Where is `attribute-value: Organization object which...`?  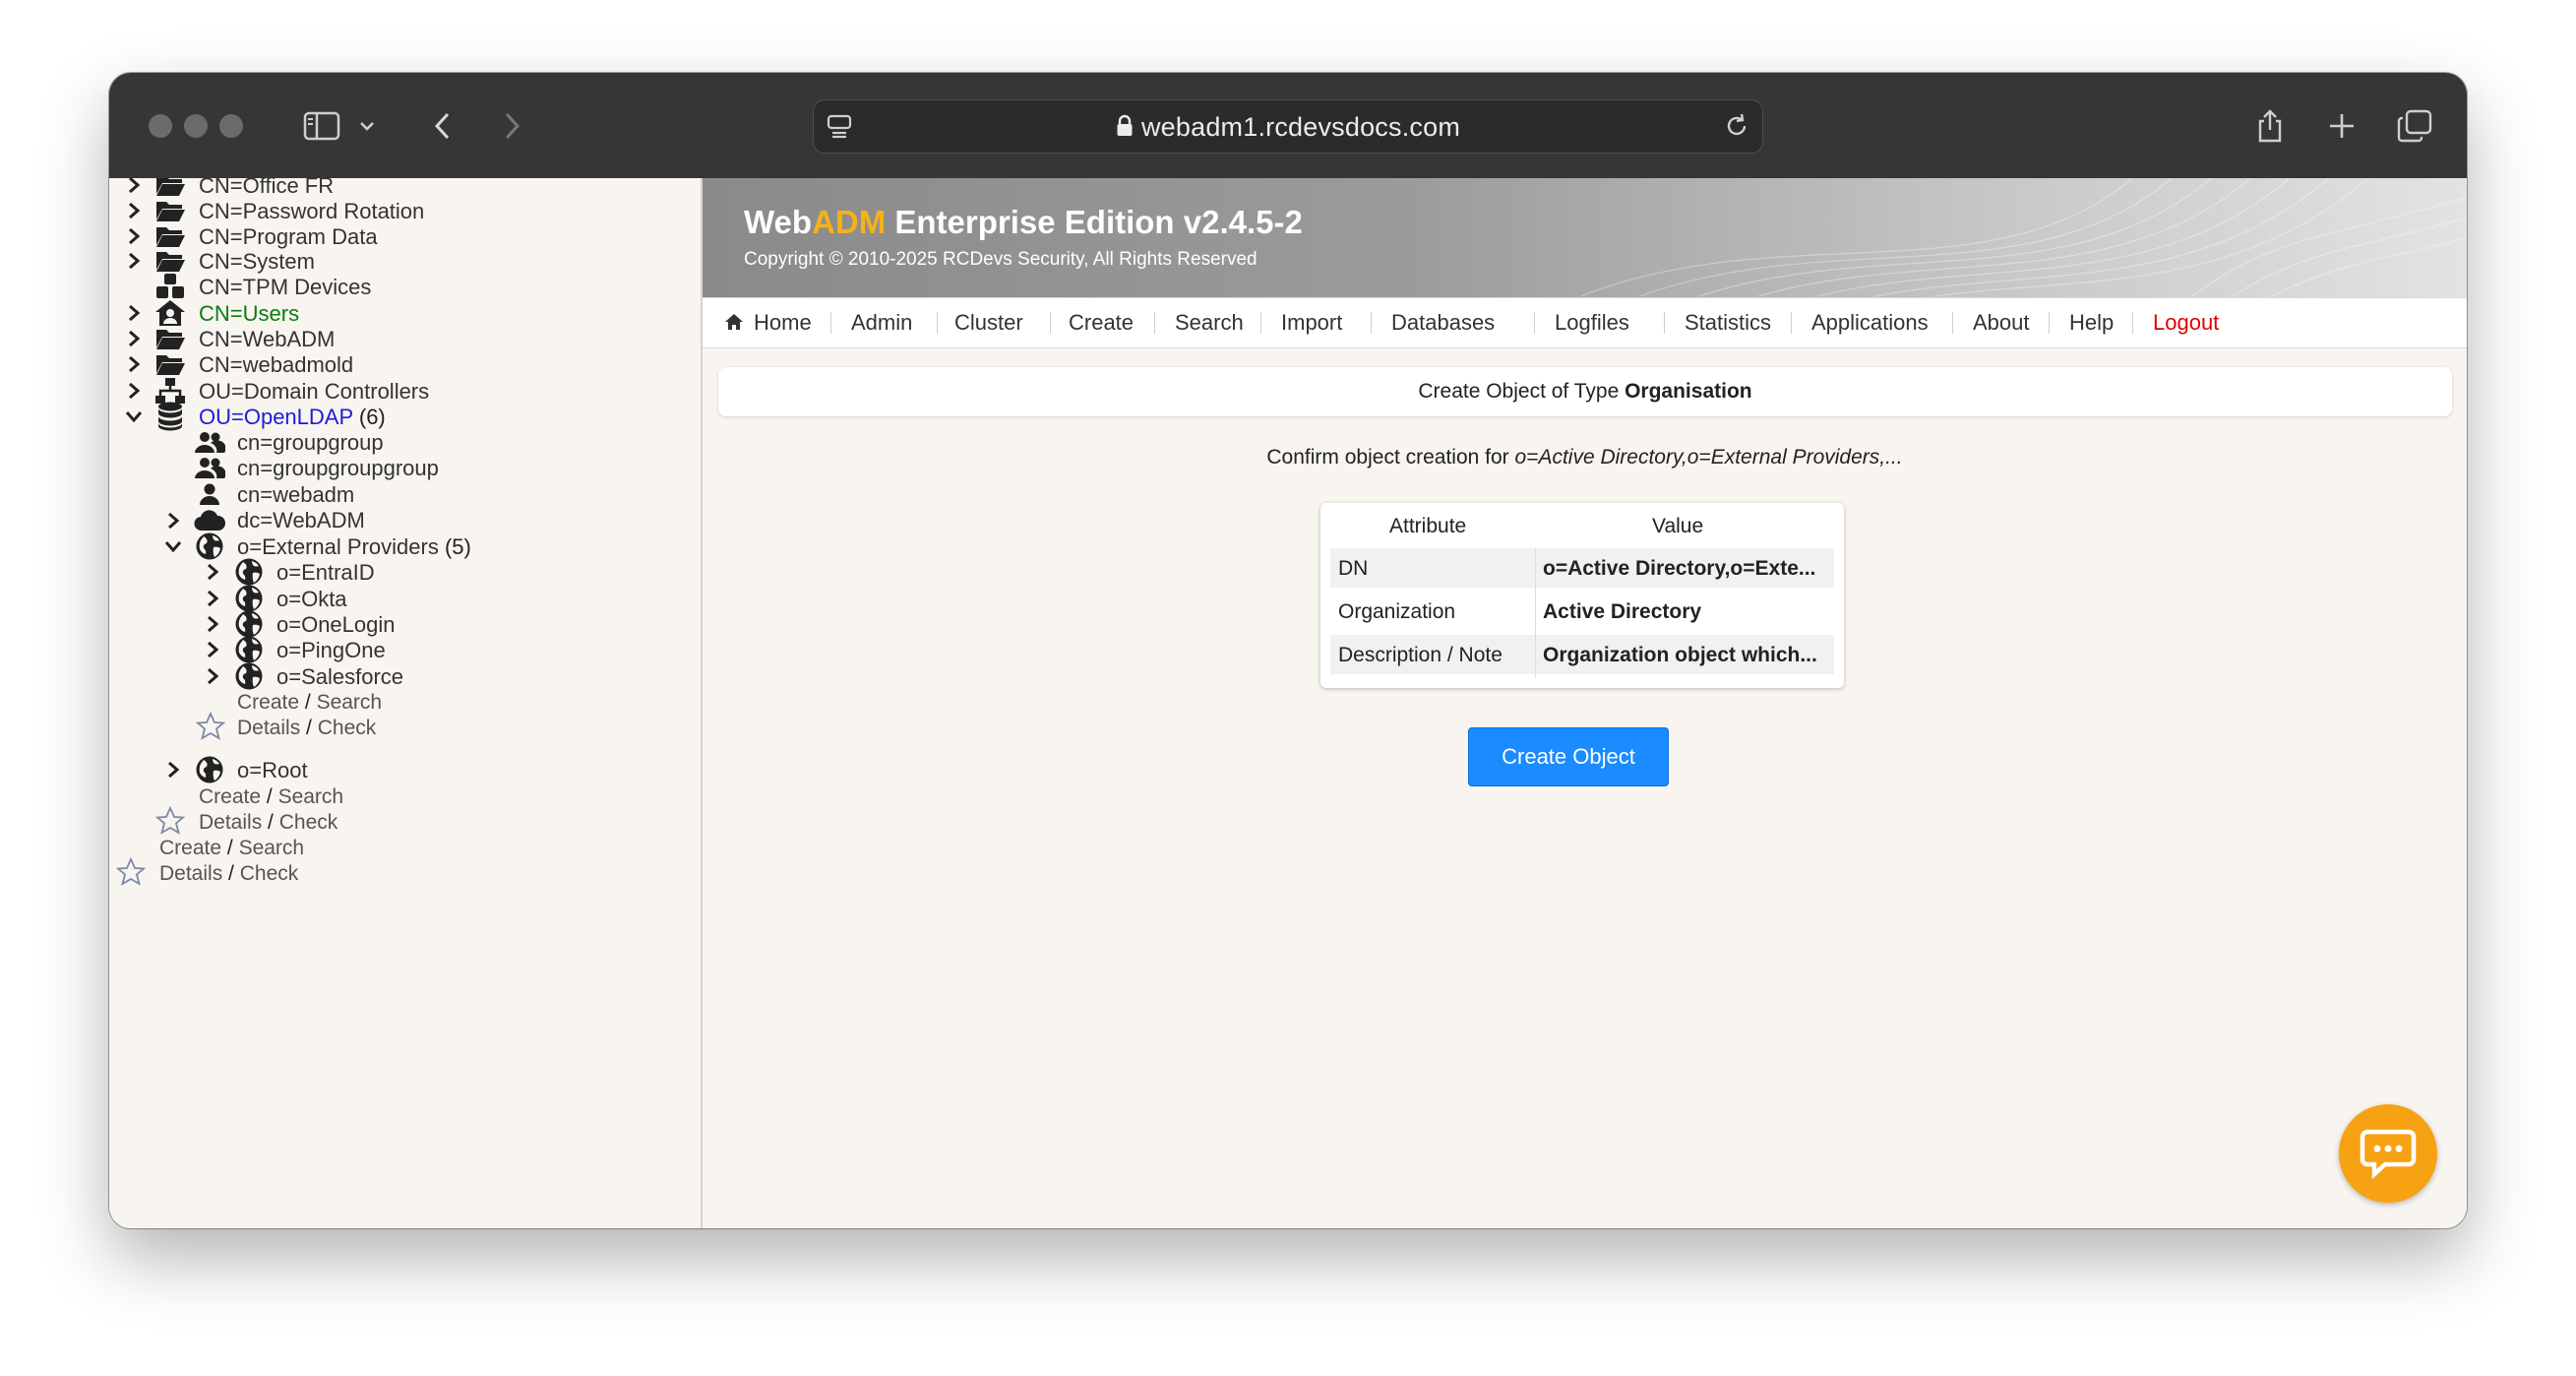 attribute-value: Organization object which... is located at coordinates (1680, 655).